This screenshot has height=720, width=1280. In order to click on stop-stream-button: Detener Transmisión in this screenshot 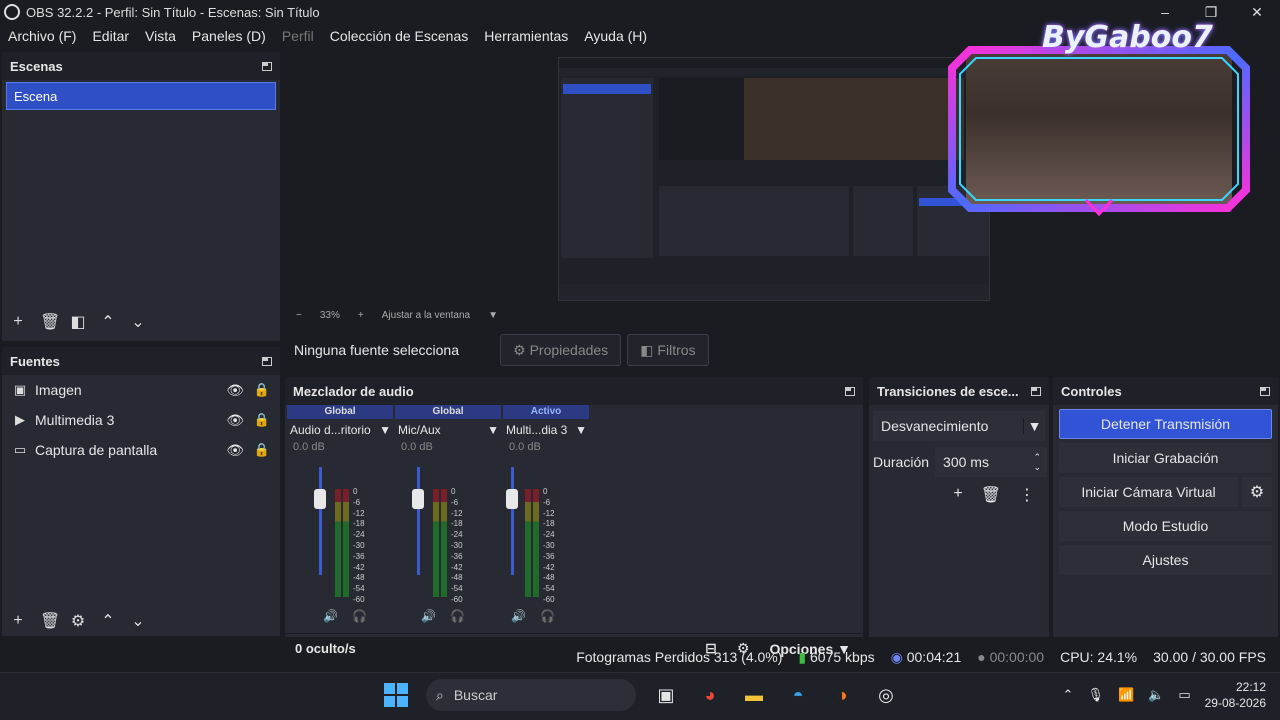, I will do `click(1165, 424)`.